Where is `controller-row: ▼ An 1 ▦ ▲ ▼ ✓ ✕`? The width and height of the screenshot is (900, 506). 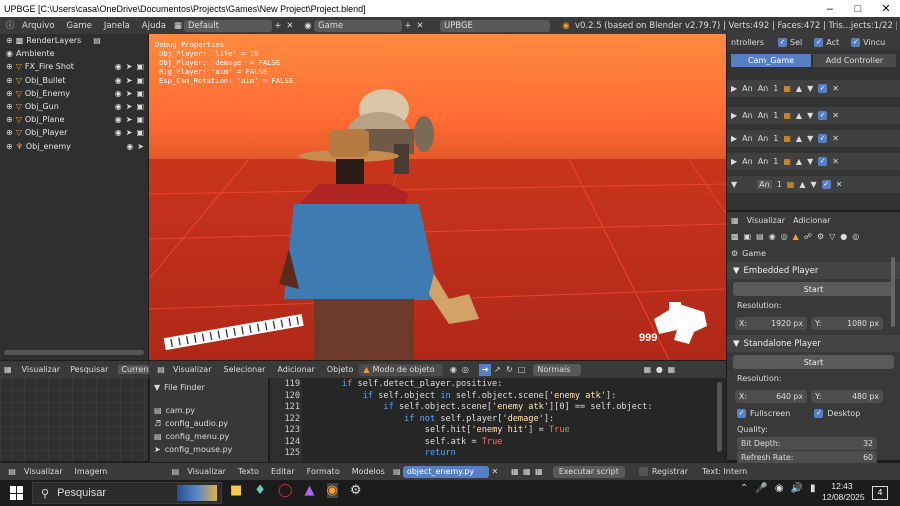
controller-row: ▼ An 1 ▦ ▲ ▼ ✓ ✕ is located at coordinates (813, 184).